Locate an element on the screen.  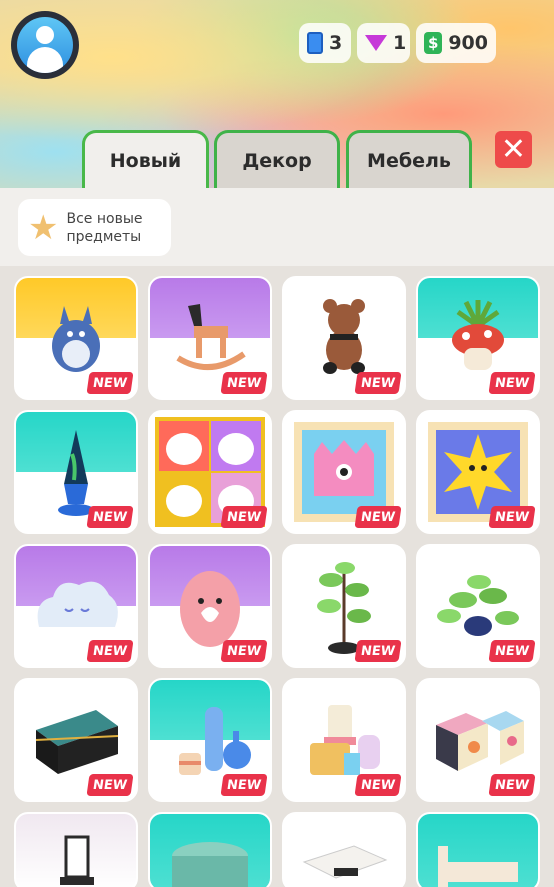
filter-all-new: ★ Все новые предметы is located at coordinates (94, 227).